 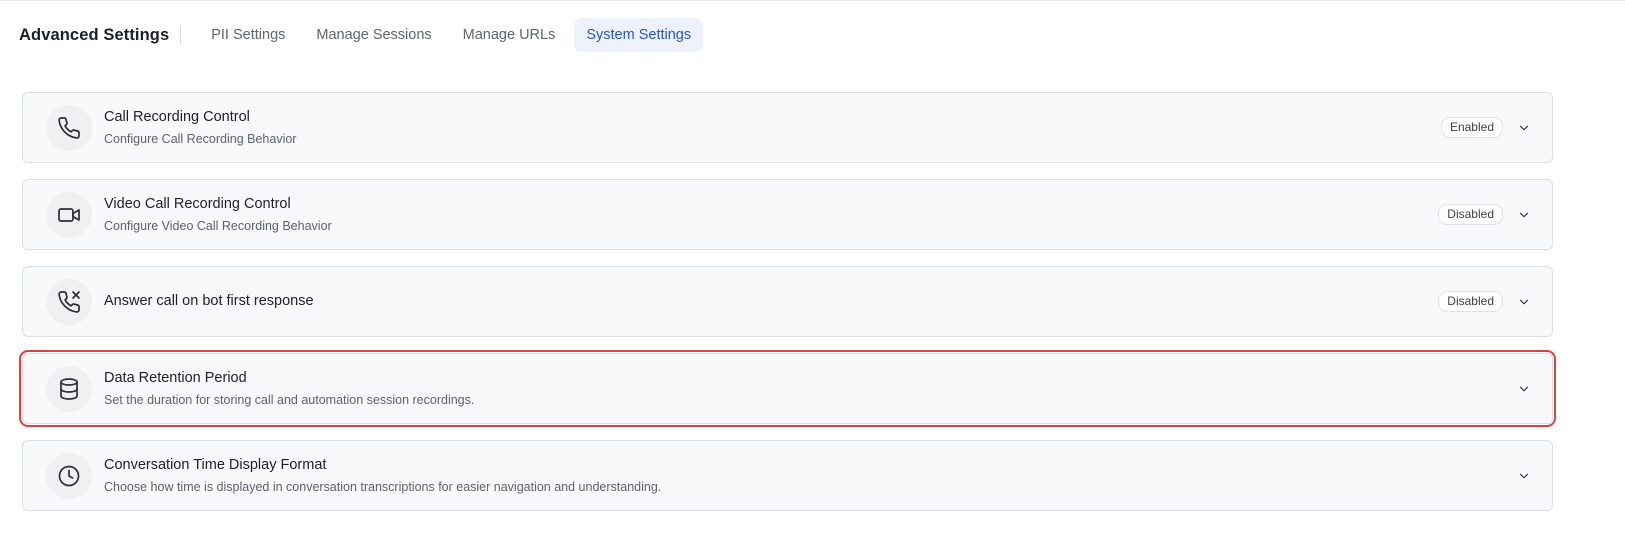 What do you see at coordinates (177, 117) in the screenshot?
I see `setting-title: Call Recording Control` at bounding box center [177, 117].